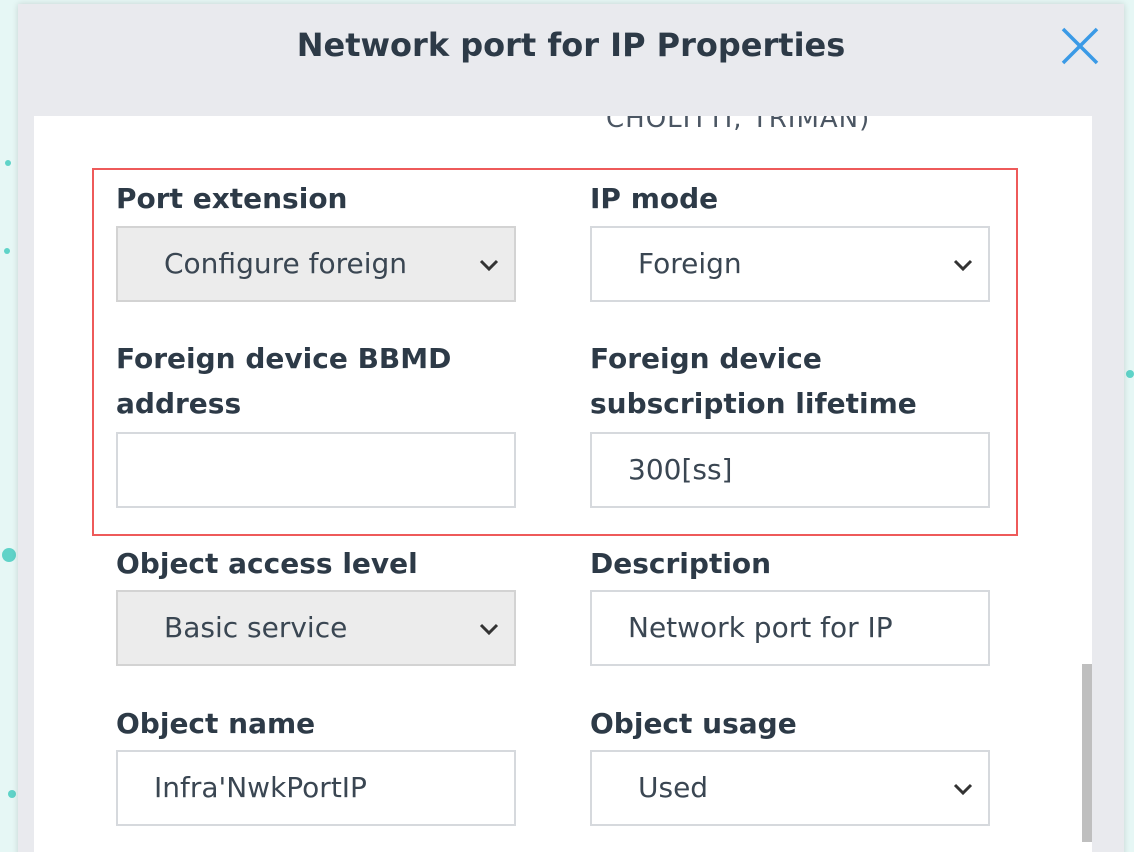  I want to click on object-name-input: Infra'NwkPortIP, so click(316, 788).